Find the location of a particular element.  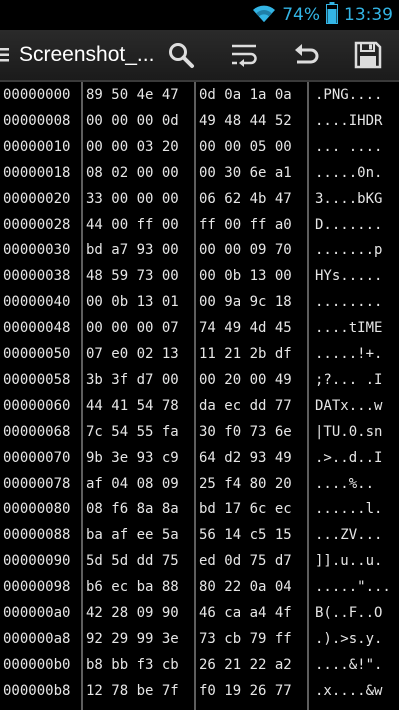

ascii-text: .>..d..I is located at coordinates (349, 457).